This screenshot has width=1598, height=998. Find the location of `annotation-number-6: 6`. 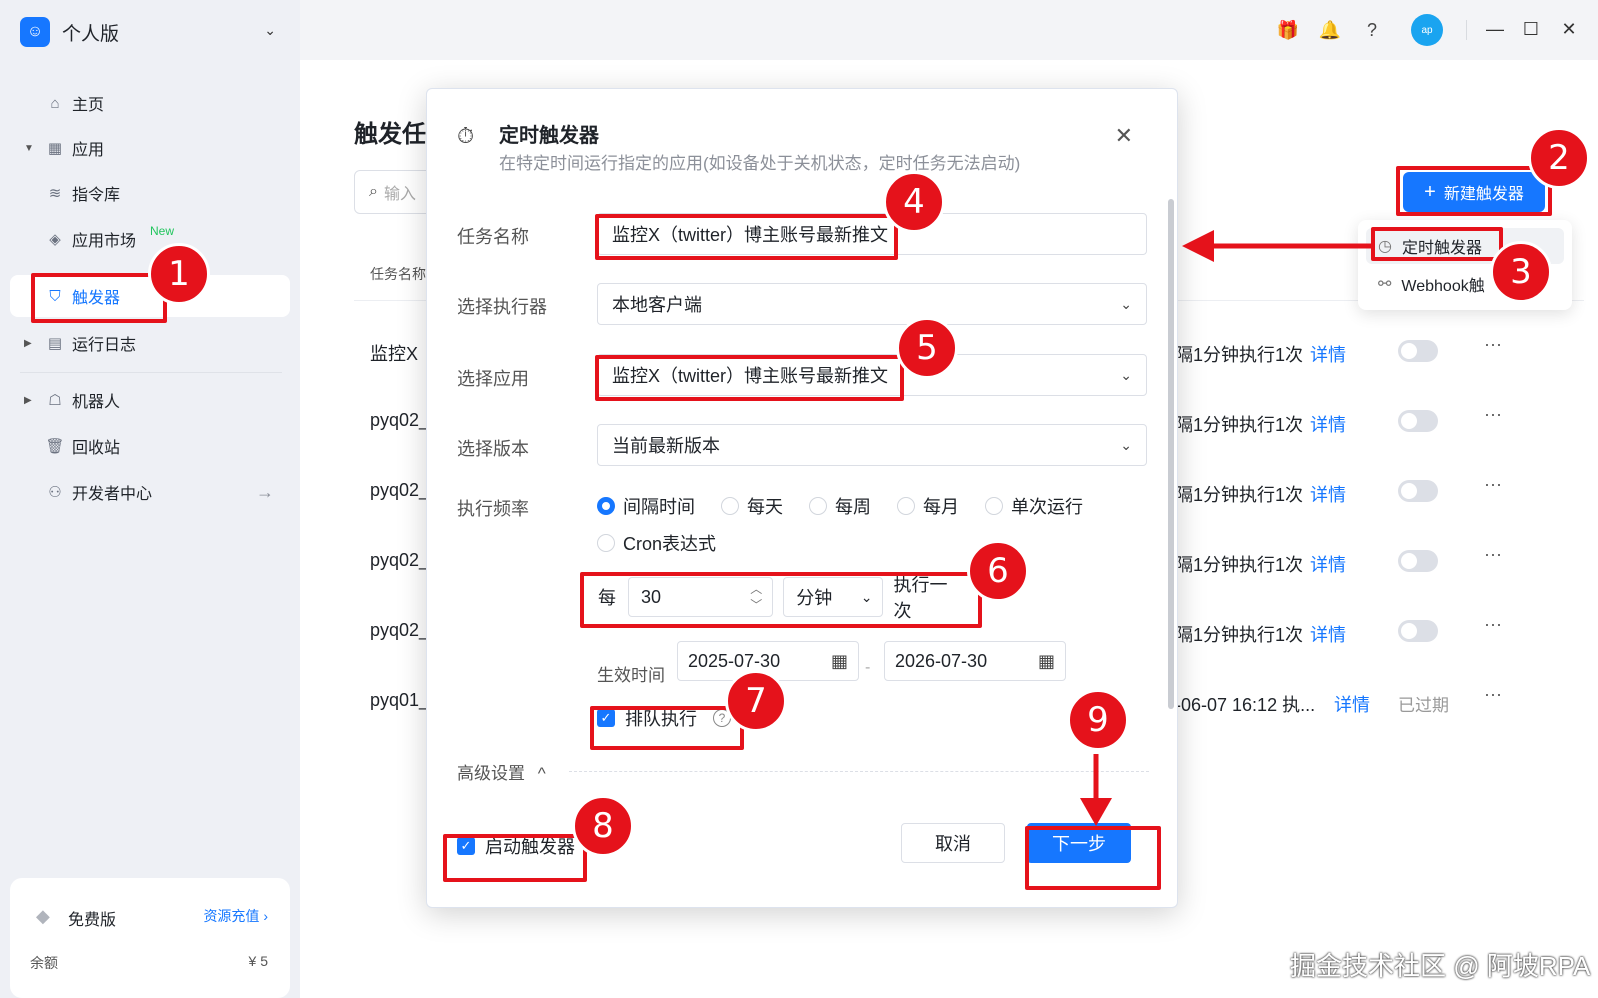

annotation-number-6: 6 is located at coordinates (998, 571).